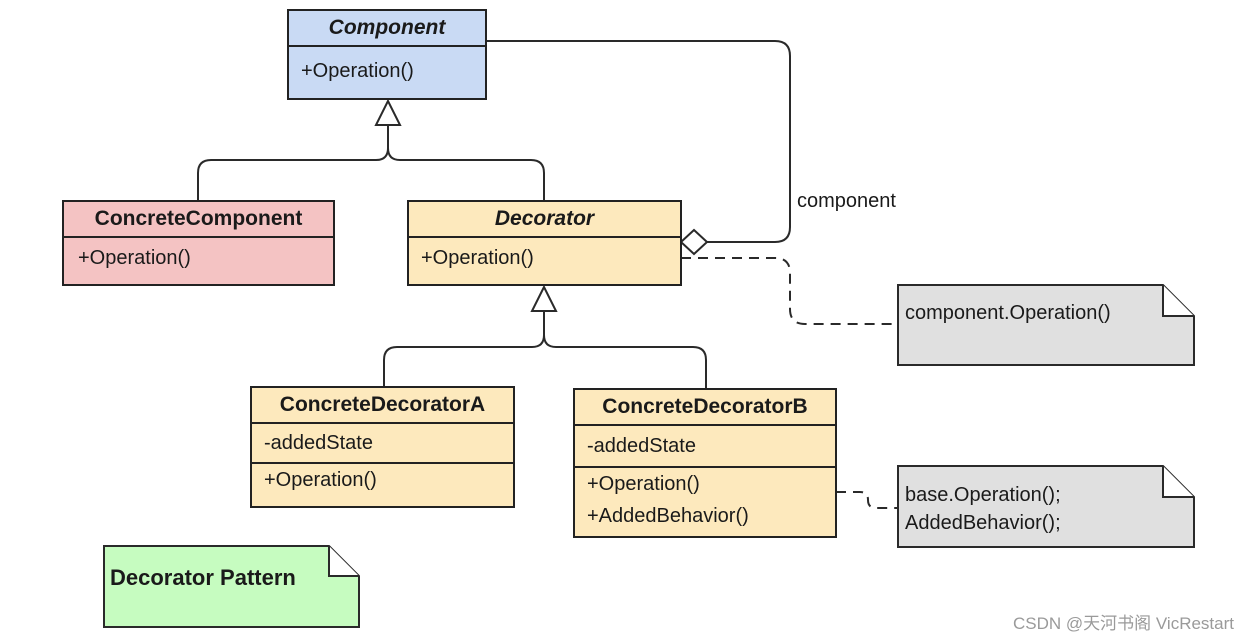  Describe the element at coordinates (846, 201) in the screenshot. I see `aggregation-role-label: component` at that location.